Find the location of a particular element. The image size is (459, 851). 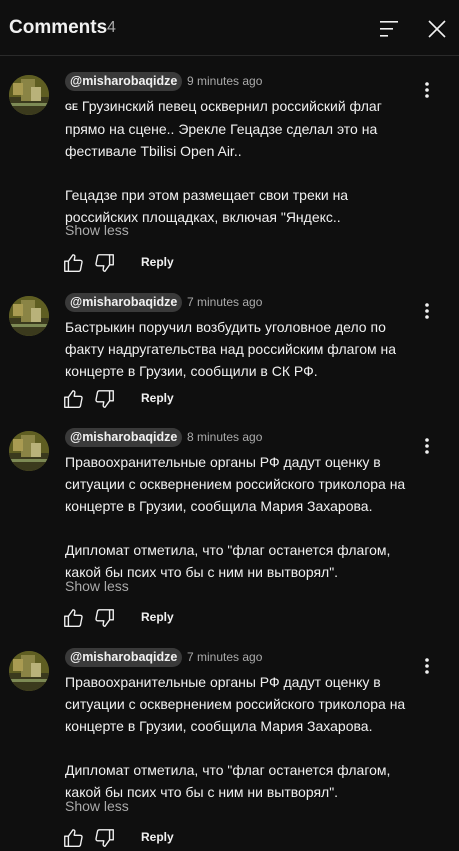

close-icon is located at coordinates (437, 29).